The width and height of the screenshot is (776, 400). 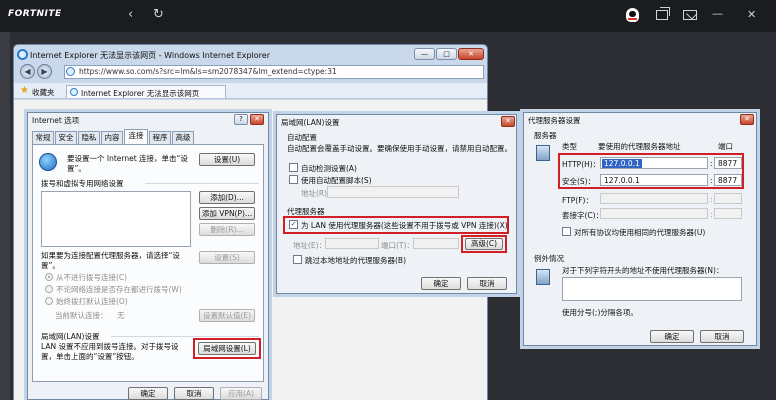 I want to click on http-port-input: 8877, so click(x=728, y=163).